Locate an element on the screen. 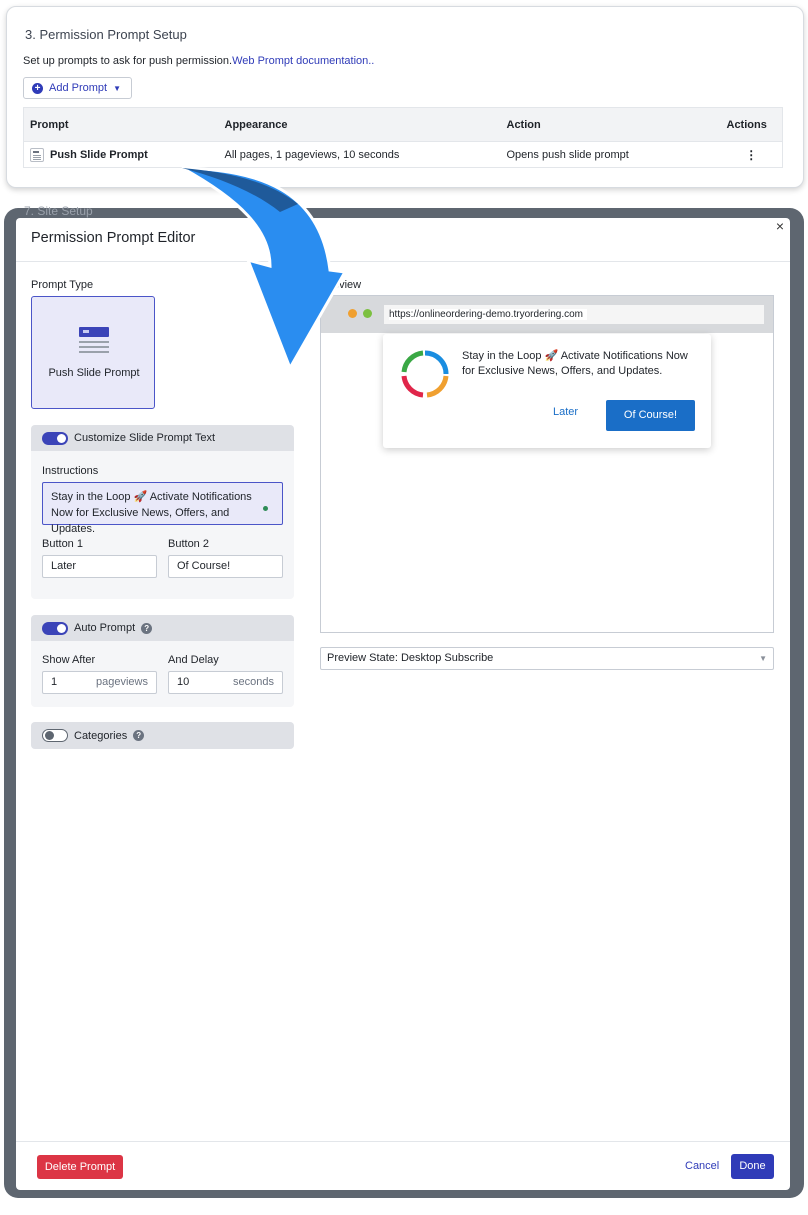  delay-value: 10 is located at coordinates (183, 682).